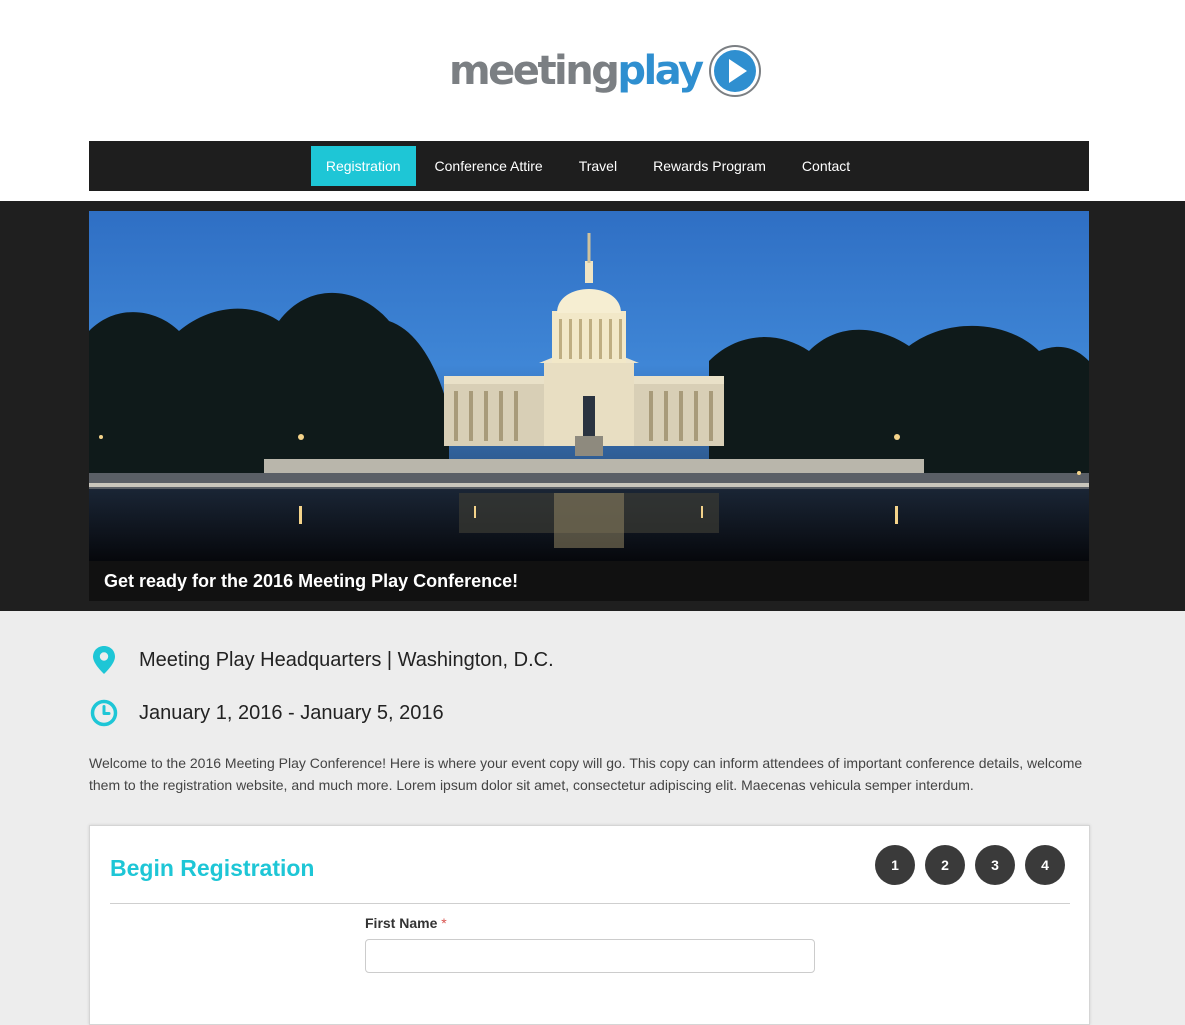 This screenshot has height=1025, width=1185. Describe the element at coordinates (826, 166) in the screenshot. I see `nav-item-contact: Contact` at that location.